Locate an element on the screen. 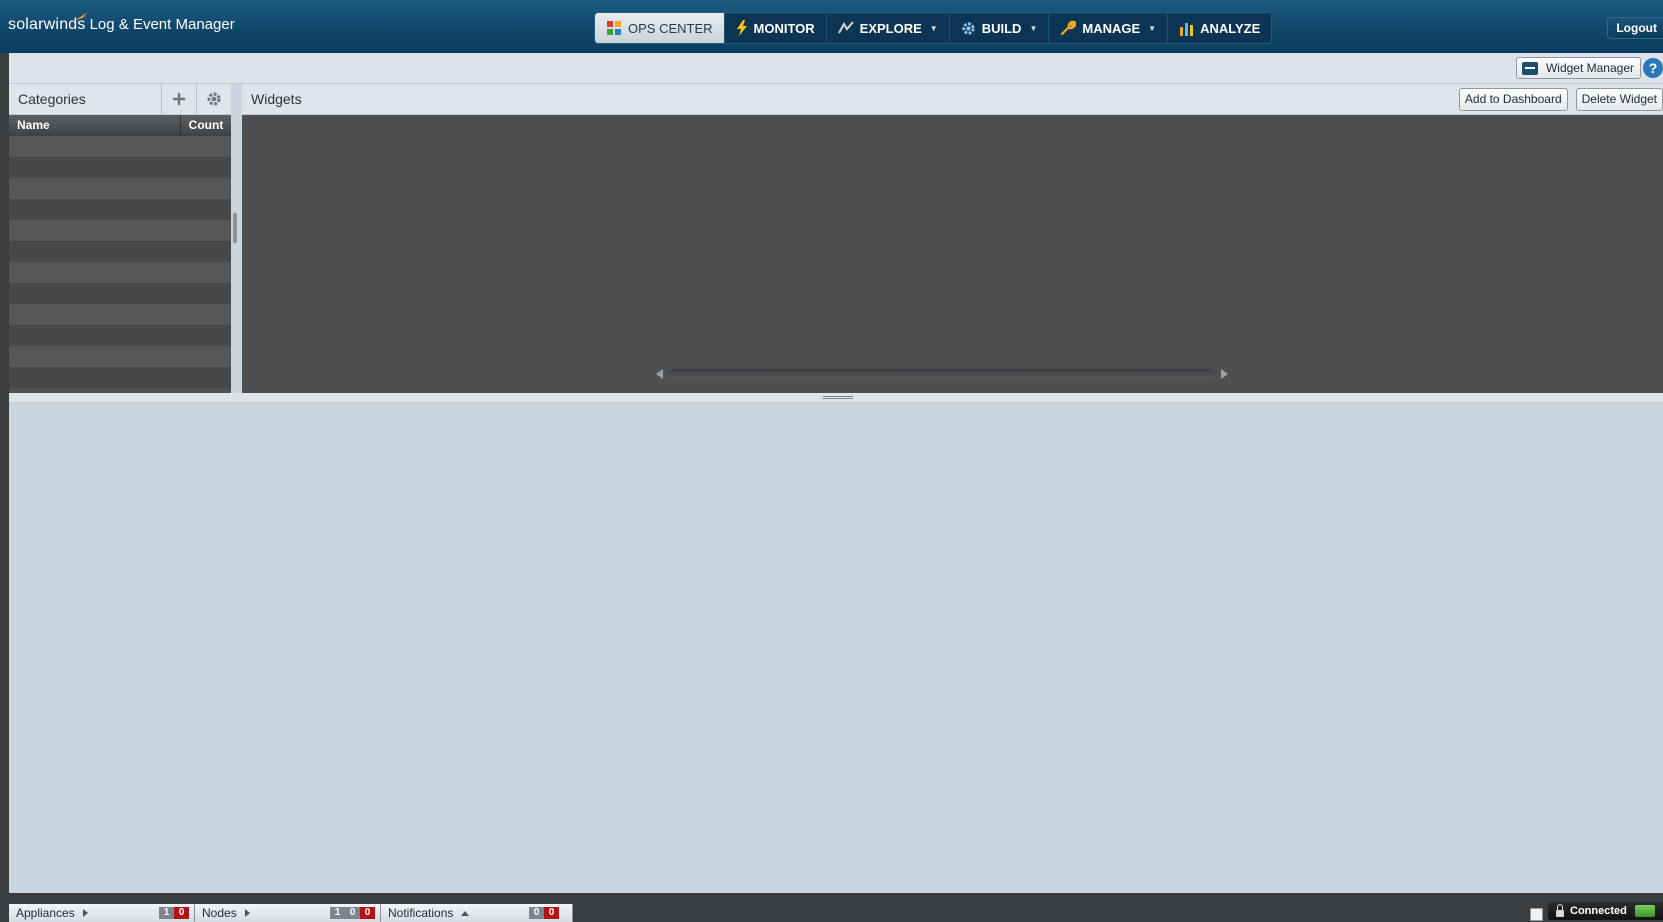  widget-manager-label: Widget Manager is located at coordinates (1589, 68).